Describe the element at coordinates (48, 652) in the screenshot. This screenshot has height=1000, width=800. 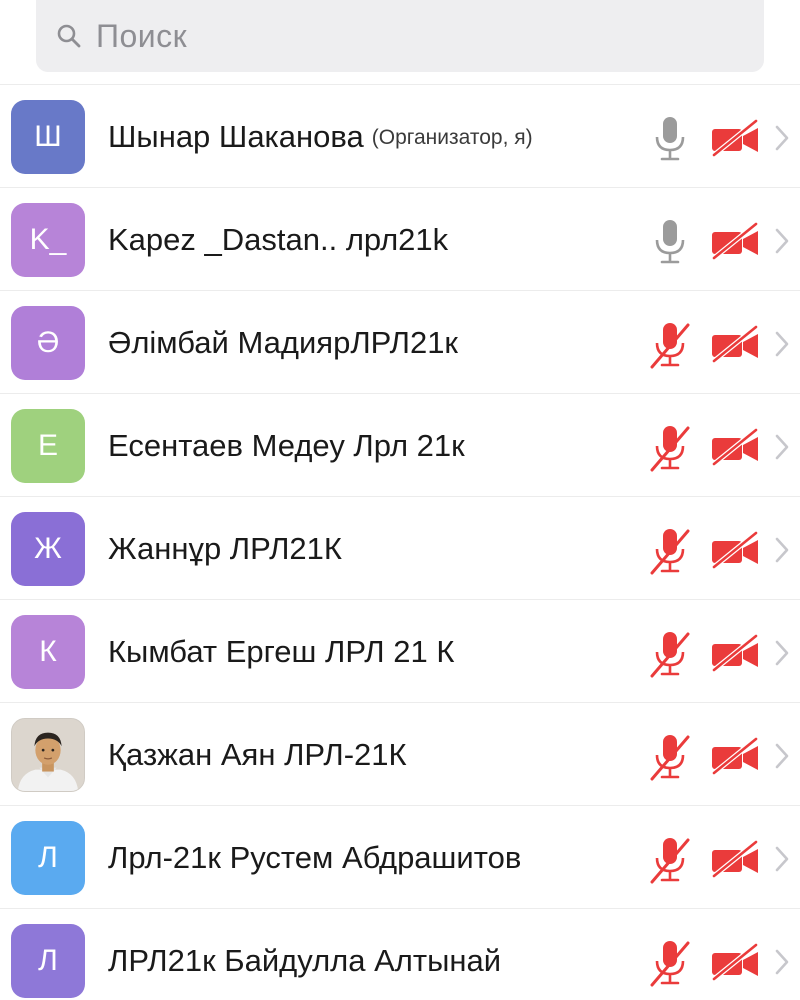
I see `avatar: К` at that location.